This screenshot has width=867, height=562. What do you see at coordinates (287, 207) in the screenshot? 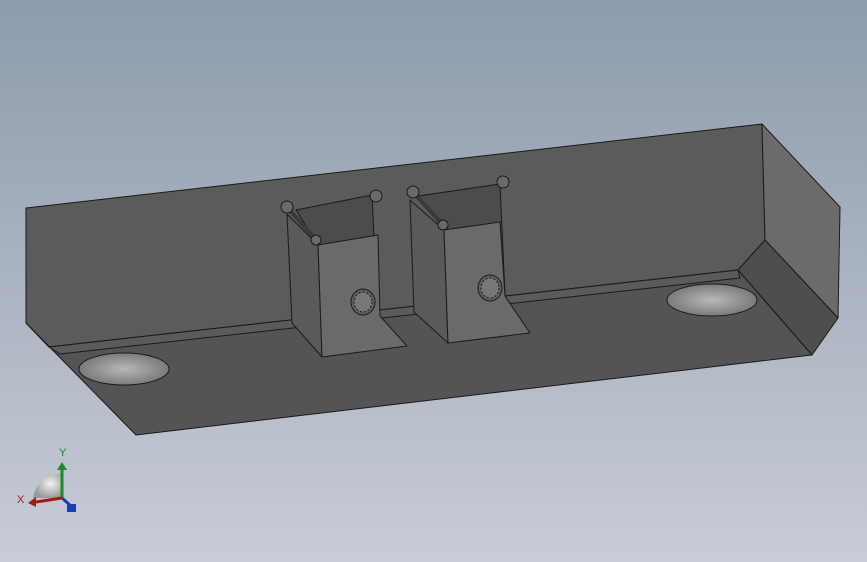
I see `left-tab-pin-a` at bounding box center [287, 207].